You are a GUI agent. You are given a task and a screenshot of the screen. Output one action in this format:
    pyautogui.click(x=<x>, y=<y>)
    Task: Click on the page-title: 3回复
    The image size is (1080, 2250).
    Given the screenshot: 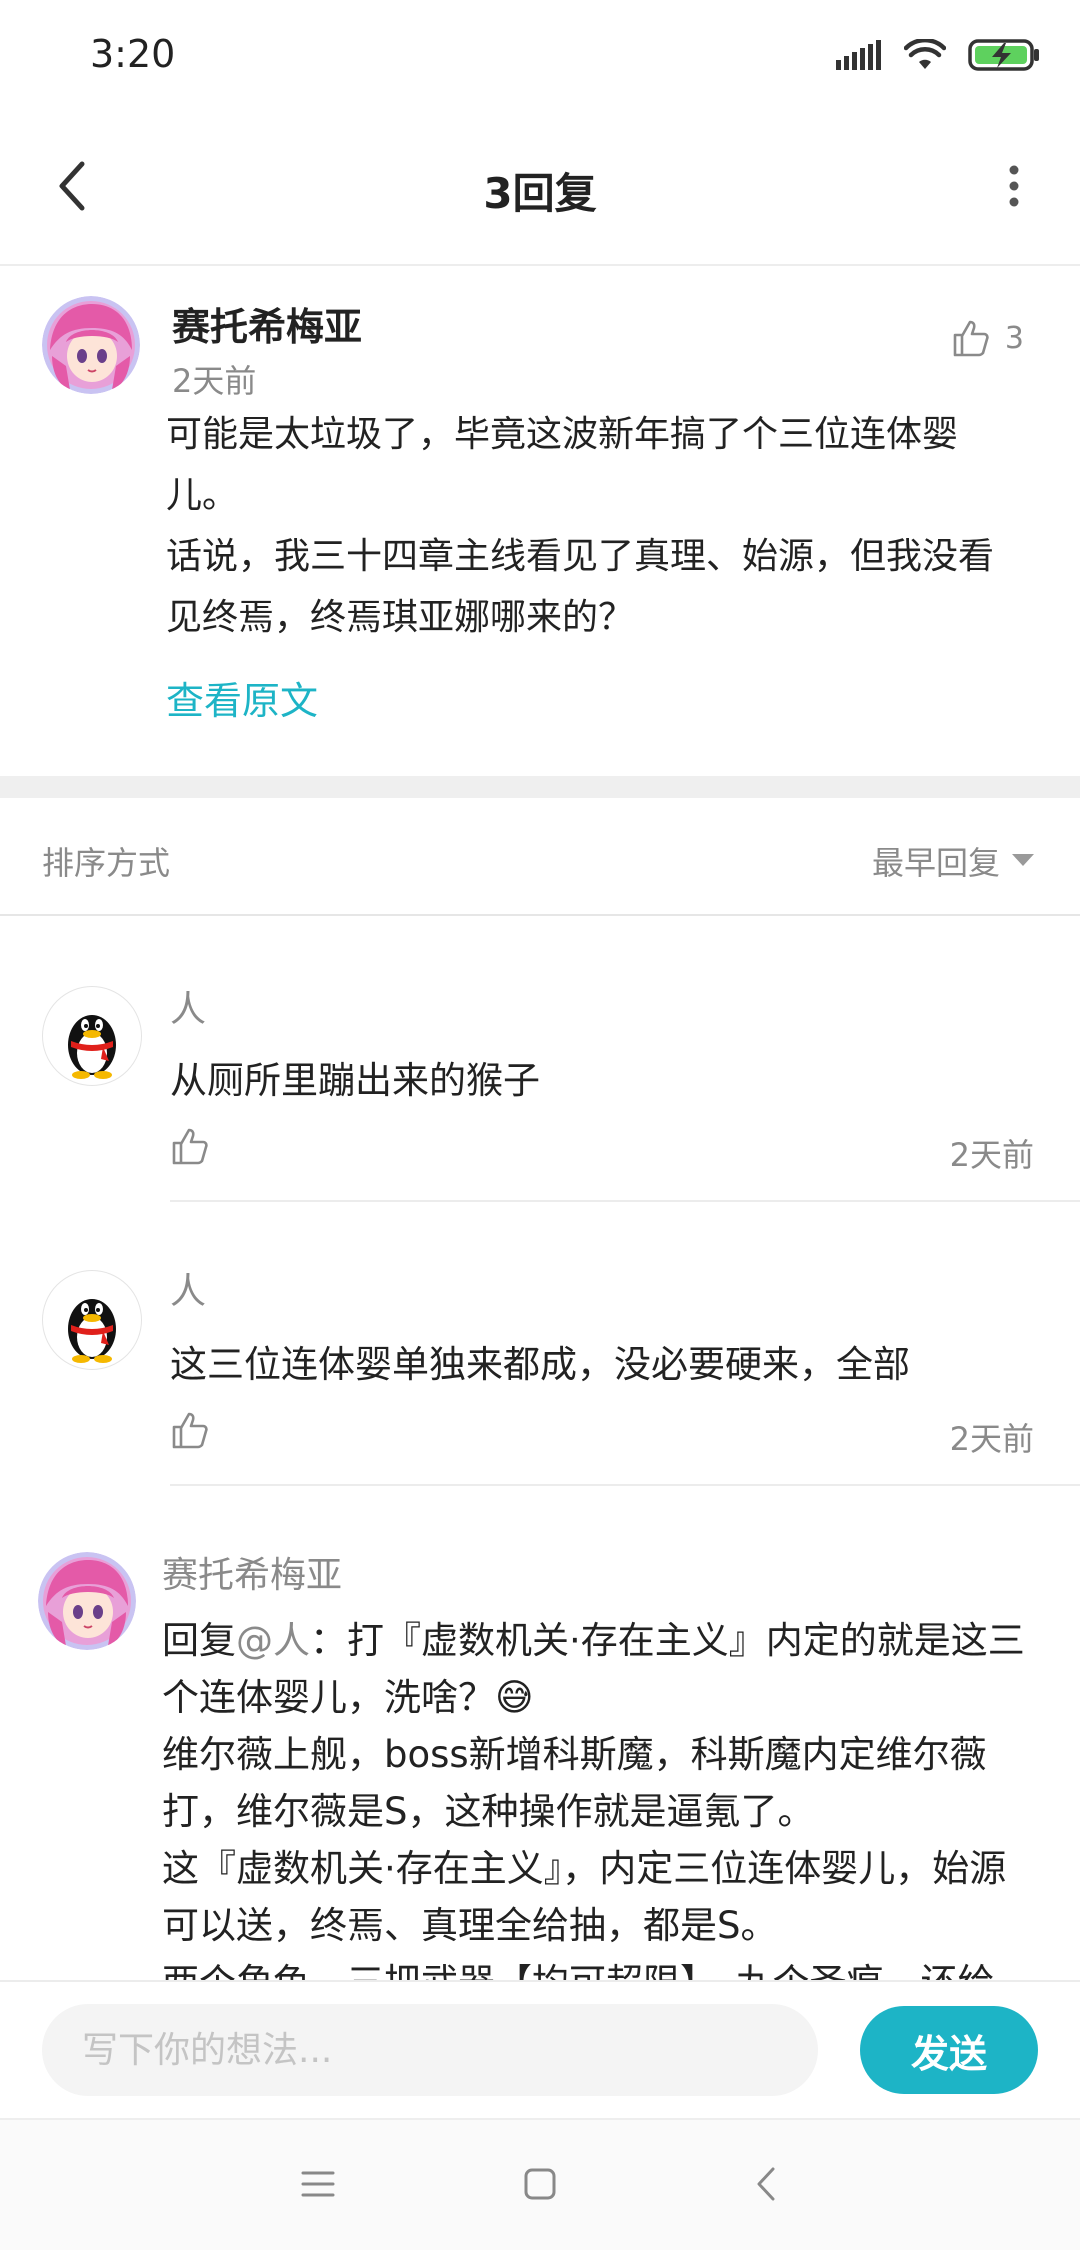 What is the action you would take?
    pyautogui.click(x=540, y=193)
    